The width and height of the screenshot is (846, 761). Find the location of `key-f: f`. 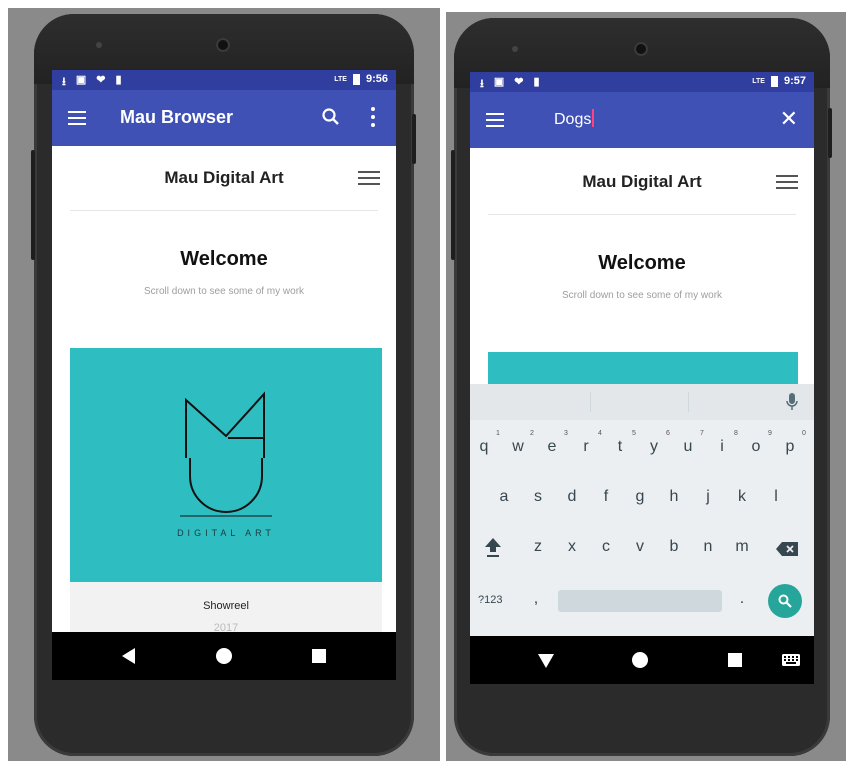

key-f: f is located at coordinates (606, 497).